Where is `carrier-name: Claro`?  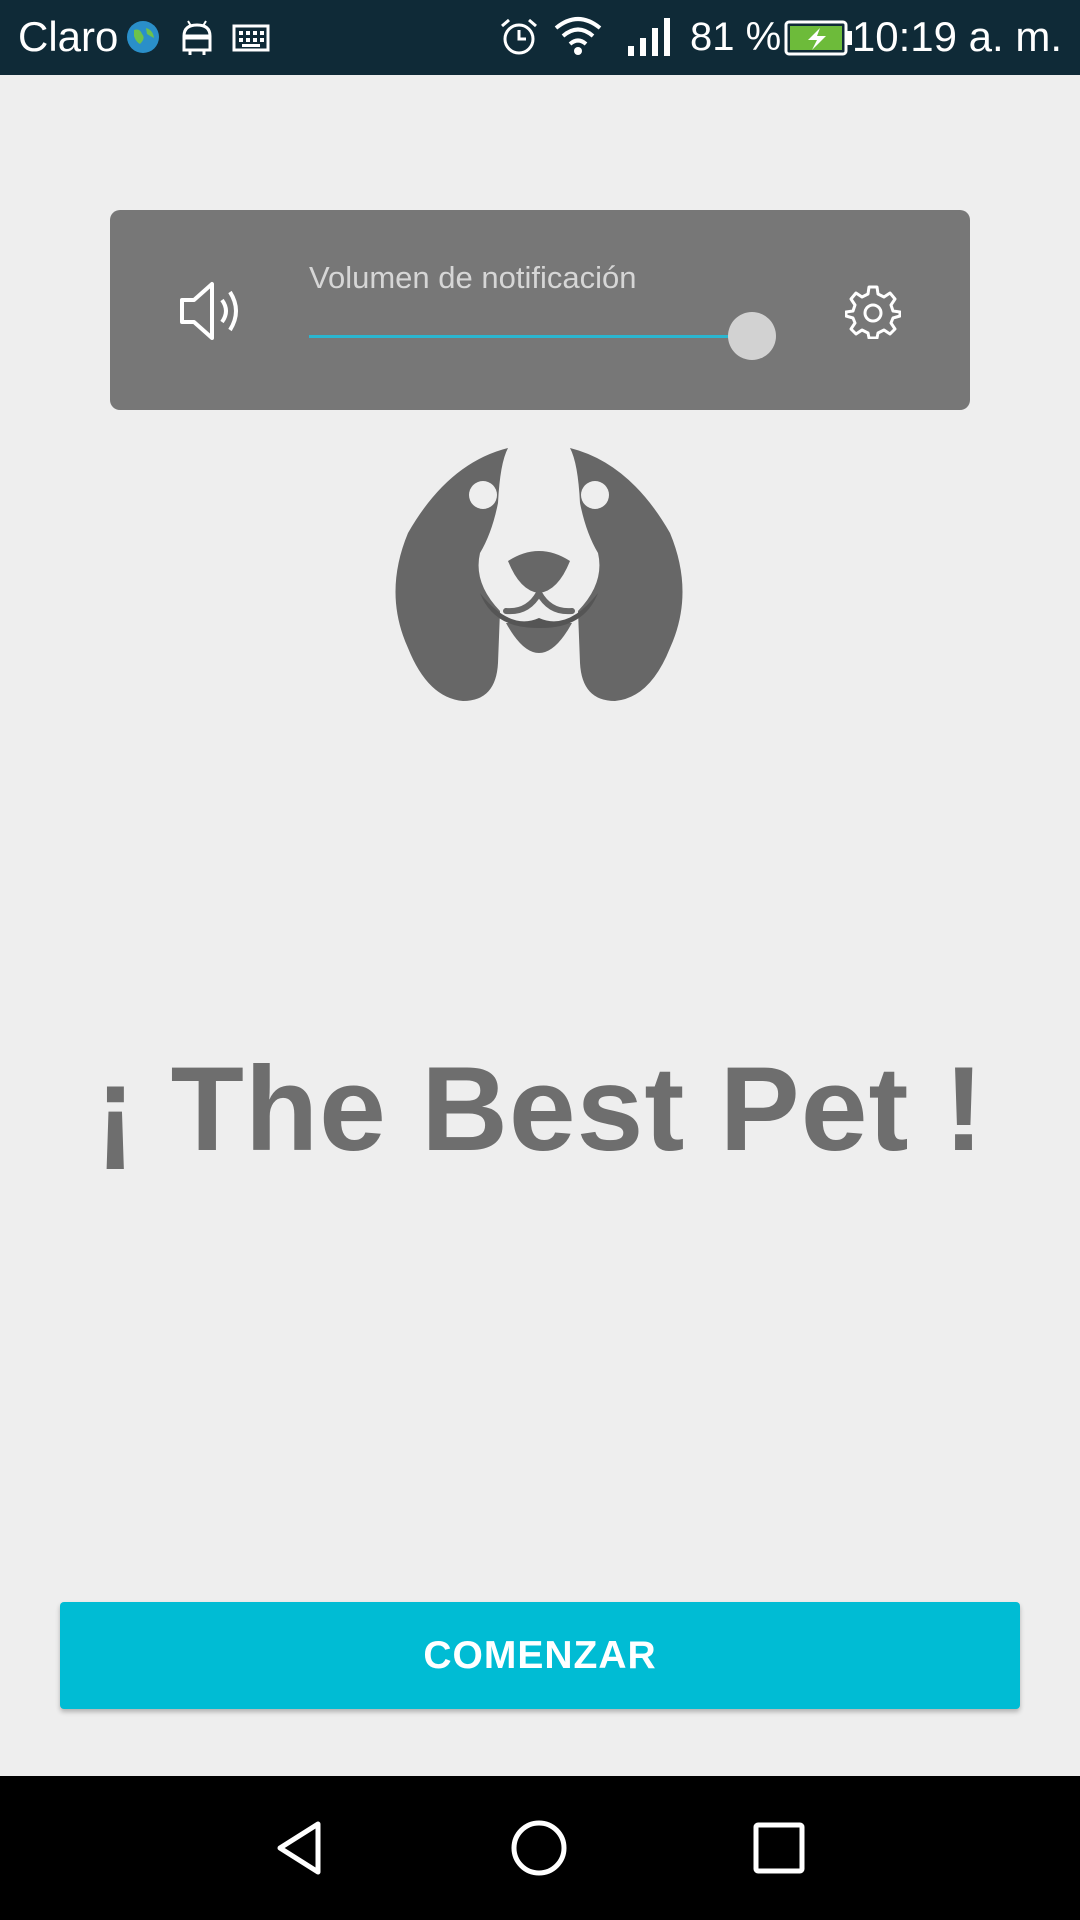 carrier-name: Claro is located at coordinates (68, 36).